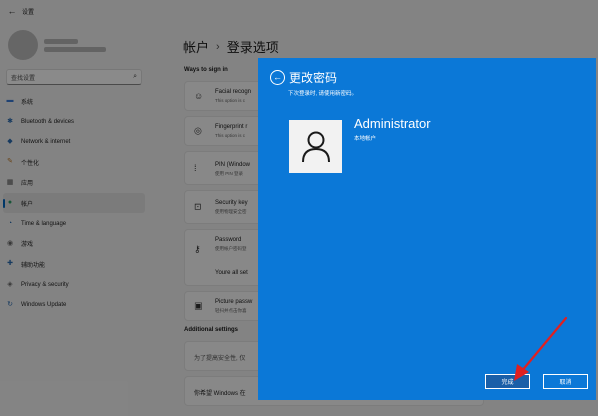 The width and height of the screenshot is (598, 416). Describe the element at coordinates (10, 284) in the screenshot. I see `shield-icon: ◈` at that location.